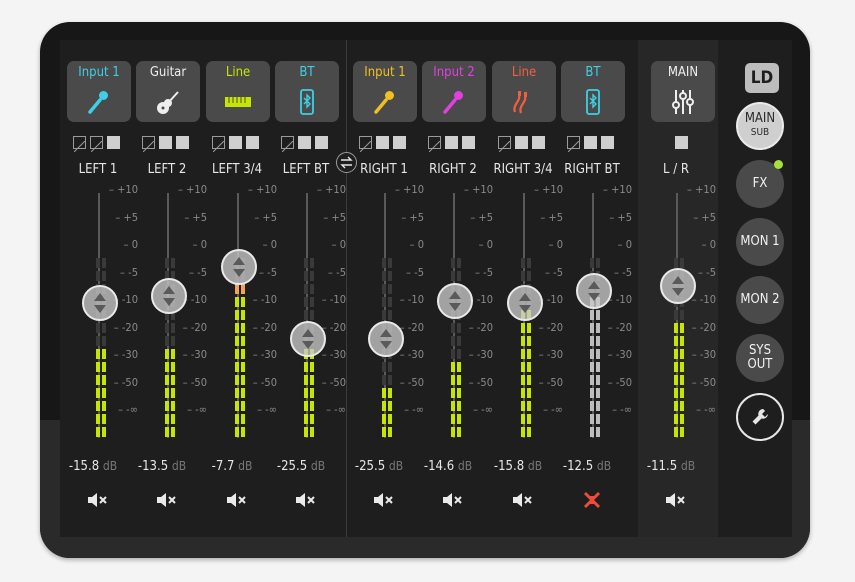  What do you see at coordinates (592, 500) in the screenshot?
I see `mute-active-icon` at bounding box center [592, 500].